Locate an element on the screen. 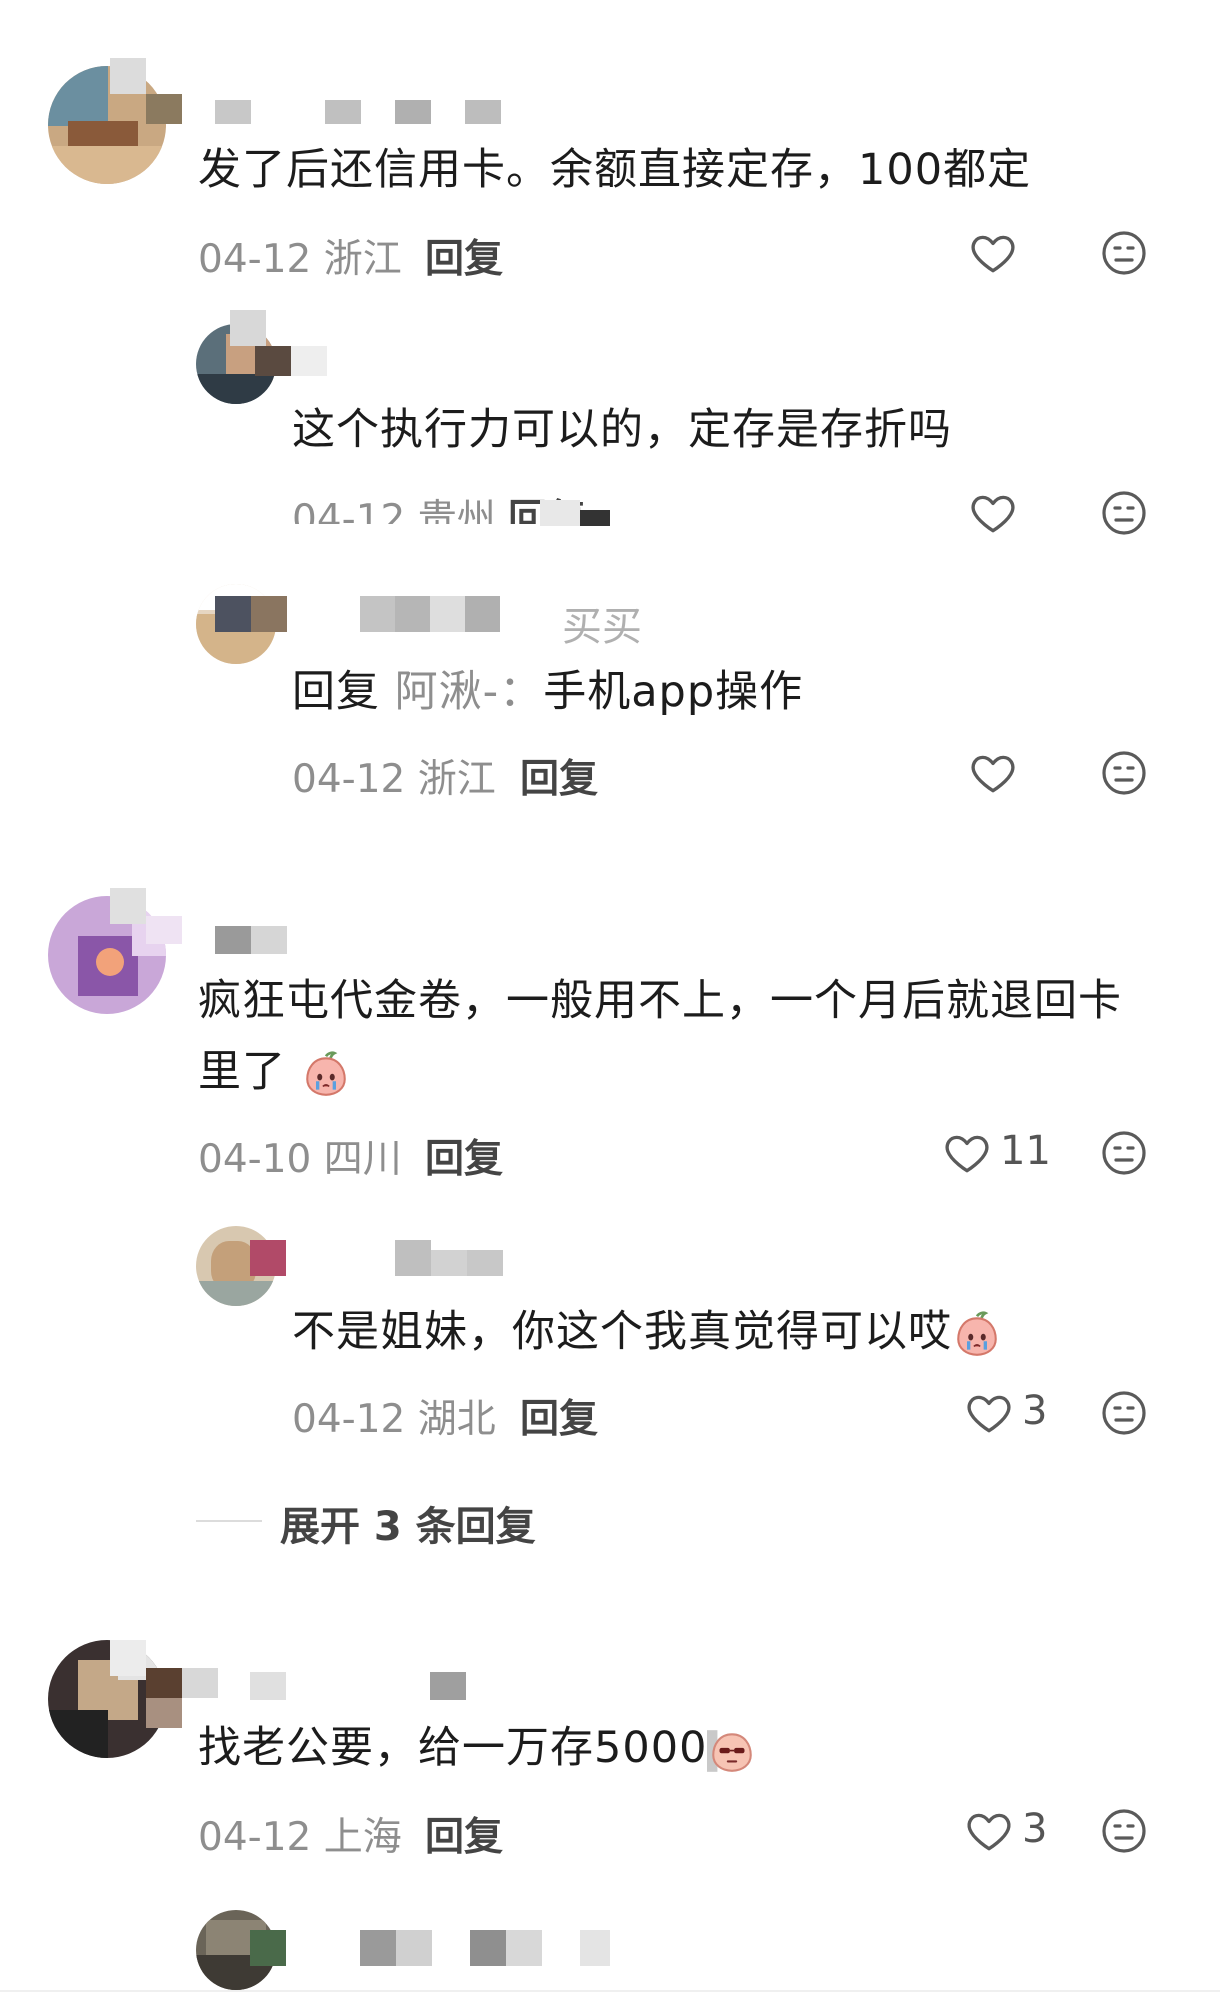 This screenshot has width=1220, height=2014. comment-location: 四川 is located at coordinates (362, 1159).